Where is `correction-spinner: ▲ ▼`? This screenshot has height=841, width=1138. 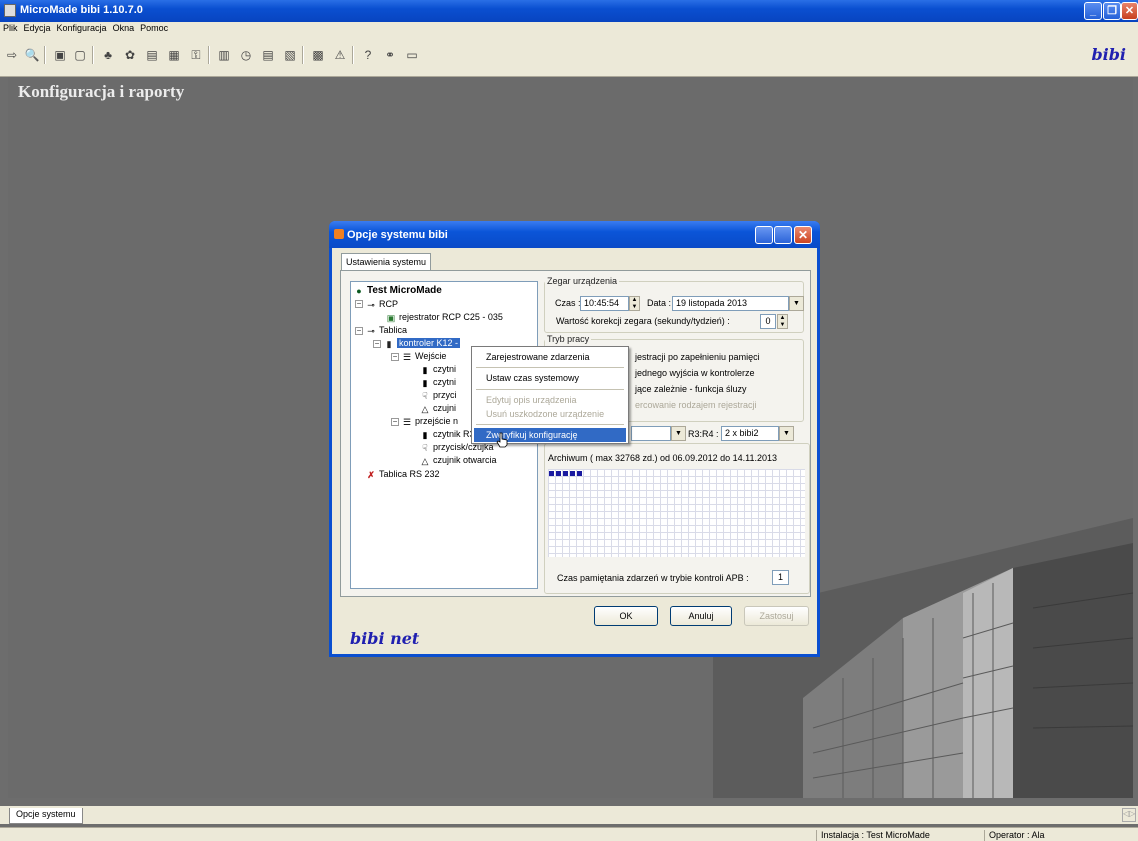 correction-spinner: ▲ ▼ is located at coordinates (782, 321).